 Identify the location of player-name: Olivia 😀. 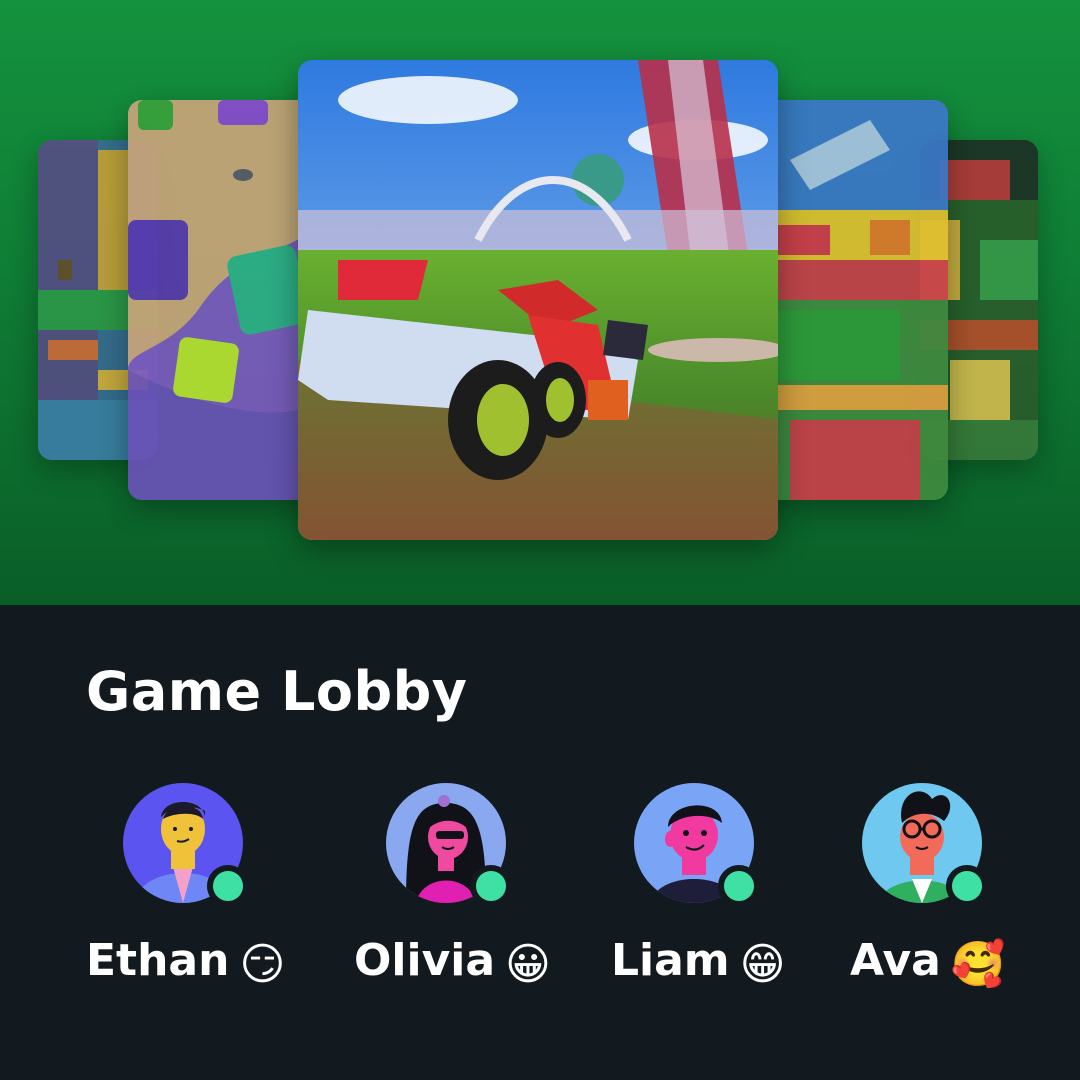
(452, 962).